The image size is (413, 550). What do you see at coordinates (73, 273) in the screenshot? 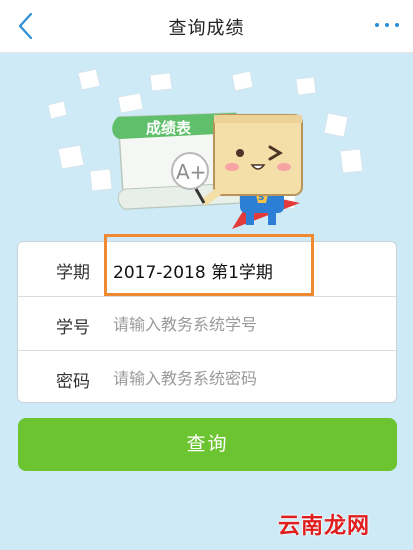
I see `term-label: 学期` at bounding box center [73, 273].